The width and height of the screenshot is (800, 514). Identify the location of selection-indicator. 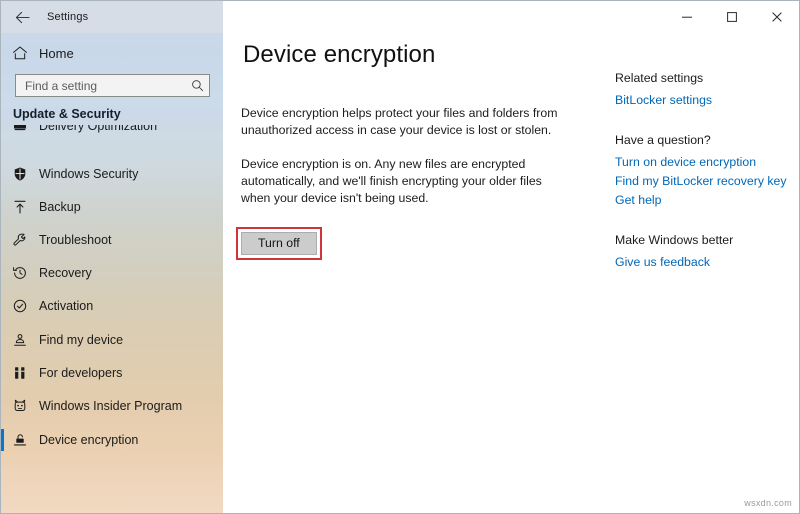
(2, 440).